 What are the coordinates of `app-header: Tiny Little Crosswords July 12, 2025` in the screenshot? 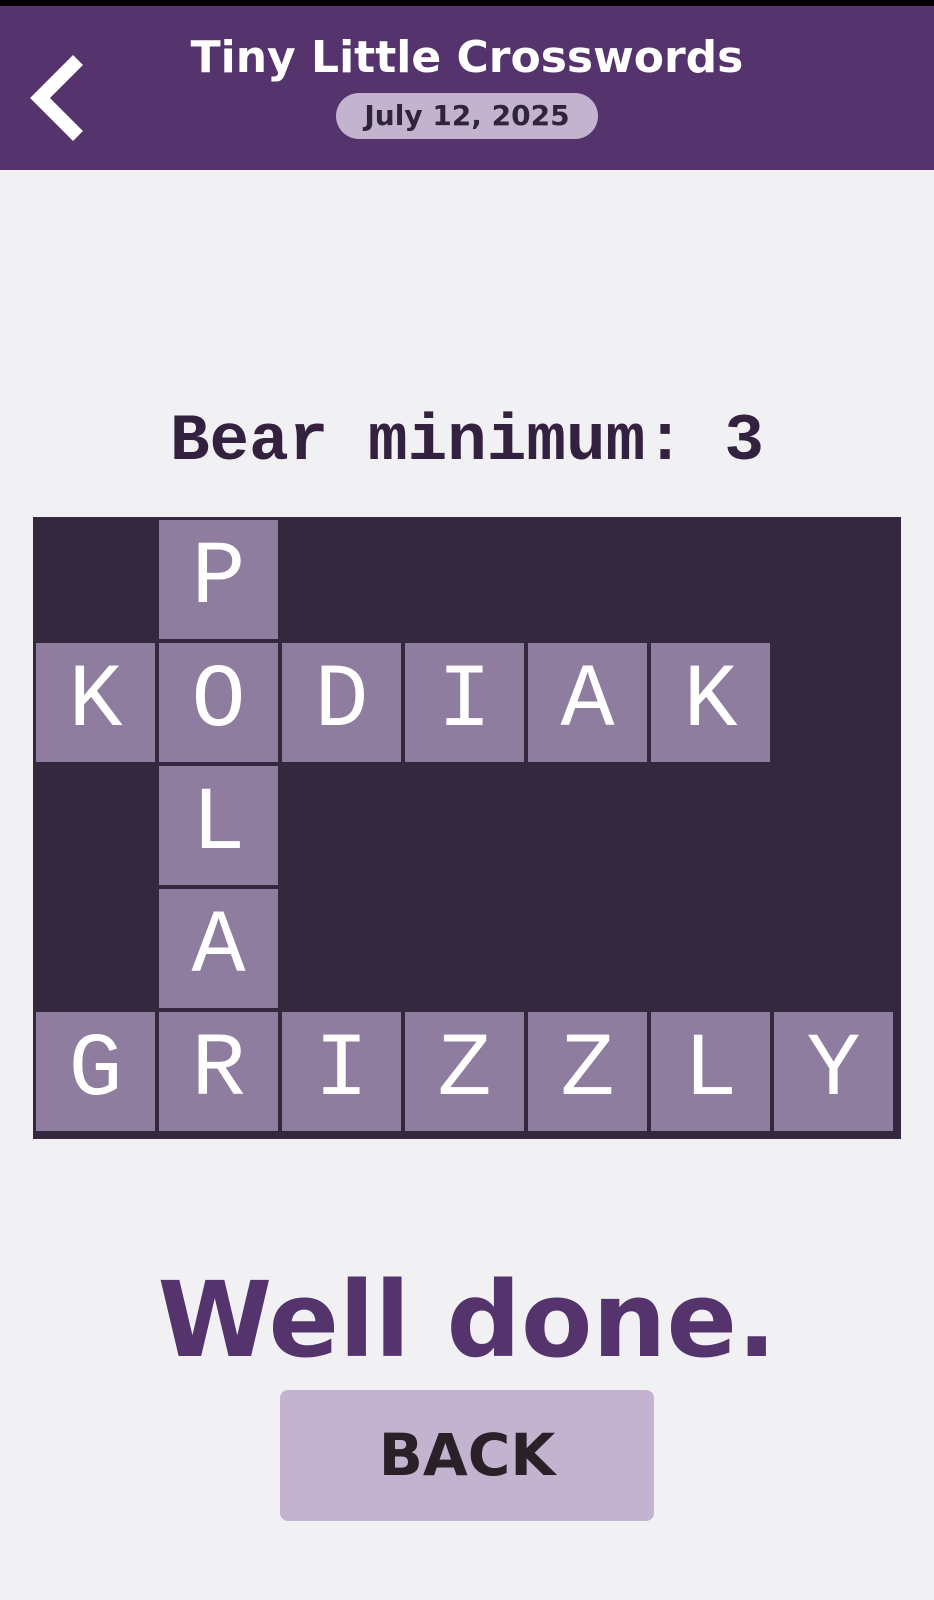 It's located at (467, 88).